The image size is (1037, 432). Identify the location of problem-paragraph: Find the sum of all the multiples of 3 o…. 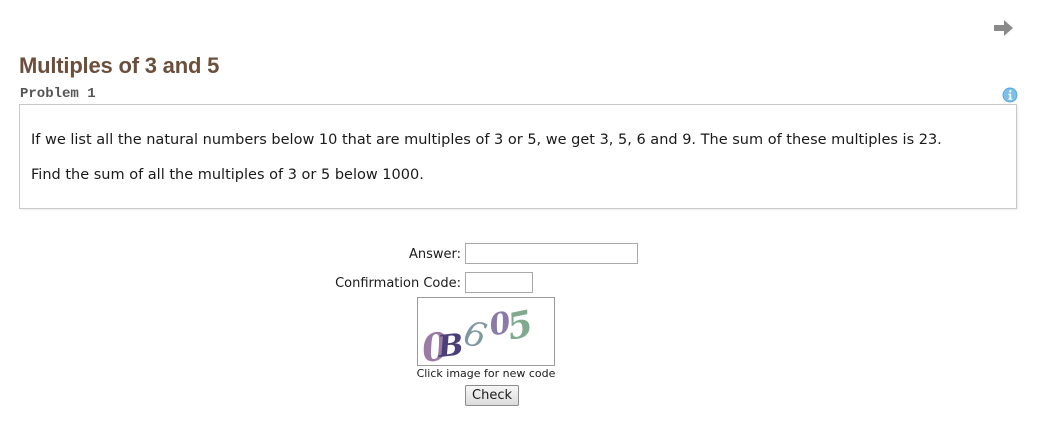
(227, 175).